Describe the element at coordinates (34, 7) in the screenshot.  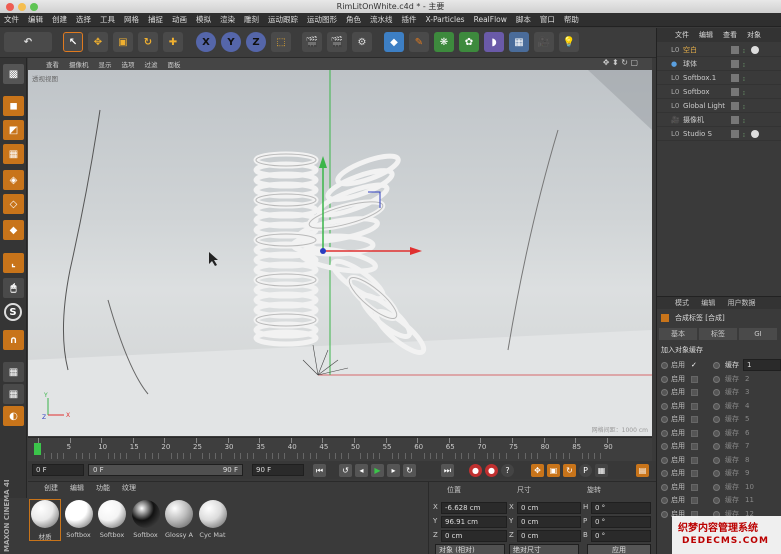
I see `maximize-window-button` at that location.